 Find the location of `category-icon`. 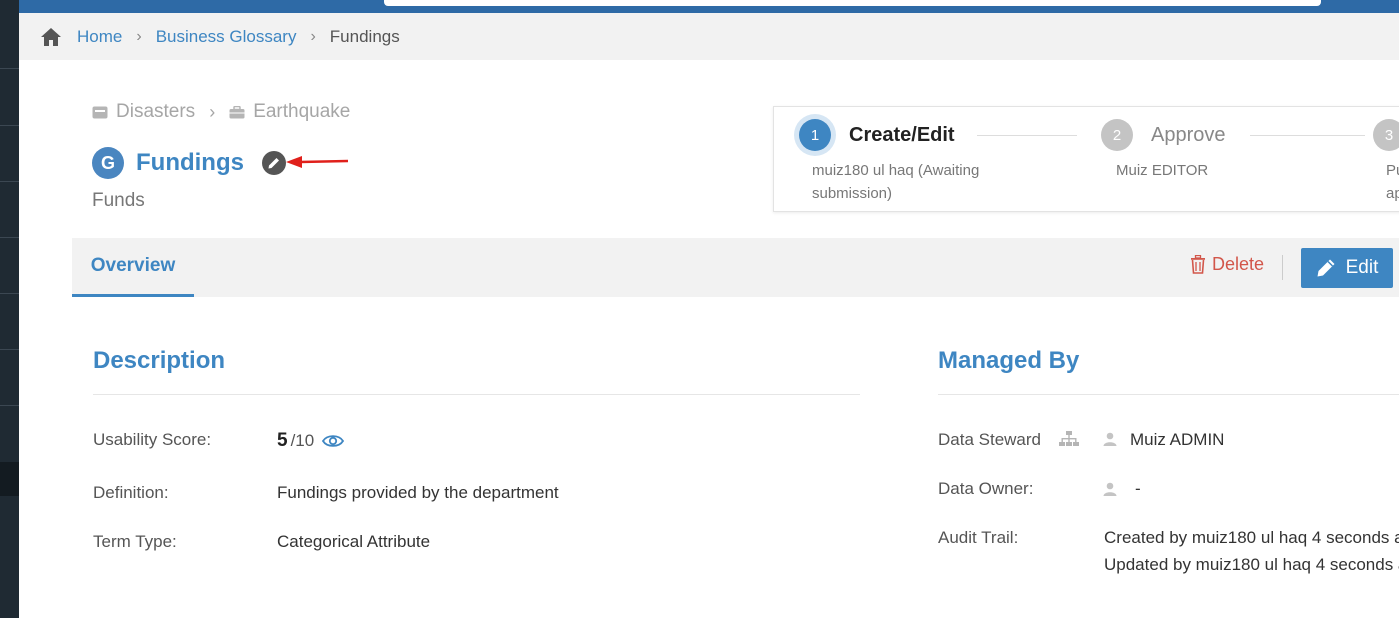

category-icon is located at coordinates (100, 112).